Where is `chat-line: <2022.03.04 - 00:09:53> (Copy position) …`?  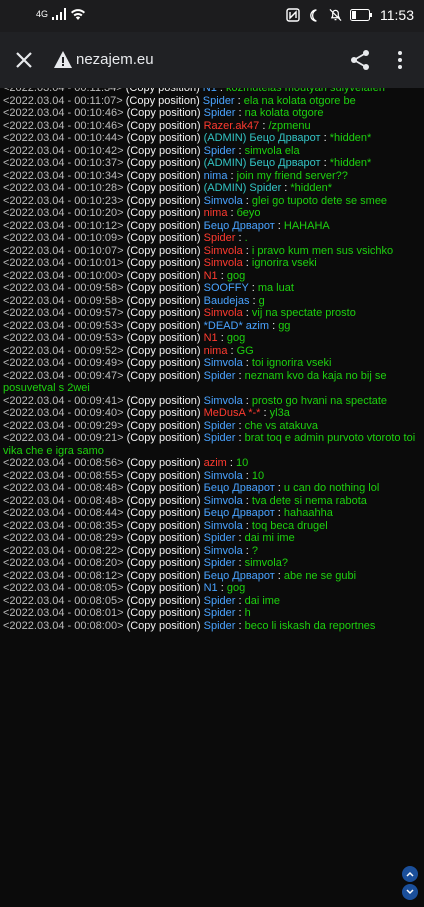 chat-line: <2022.03.04 - 00:09:53> (Copy position) … is located at coordinates (211, 338).